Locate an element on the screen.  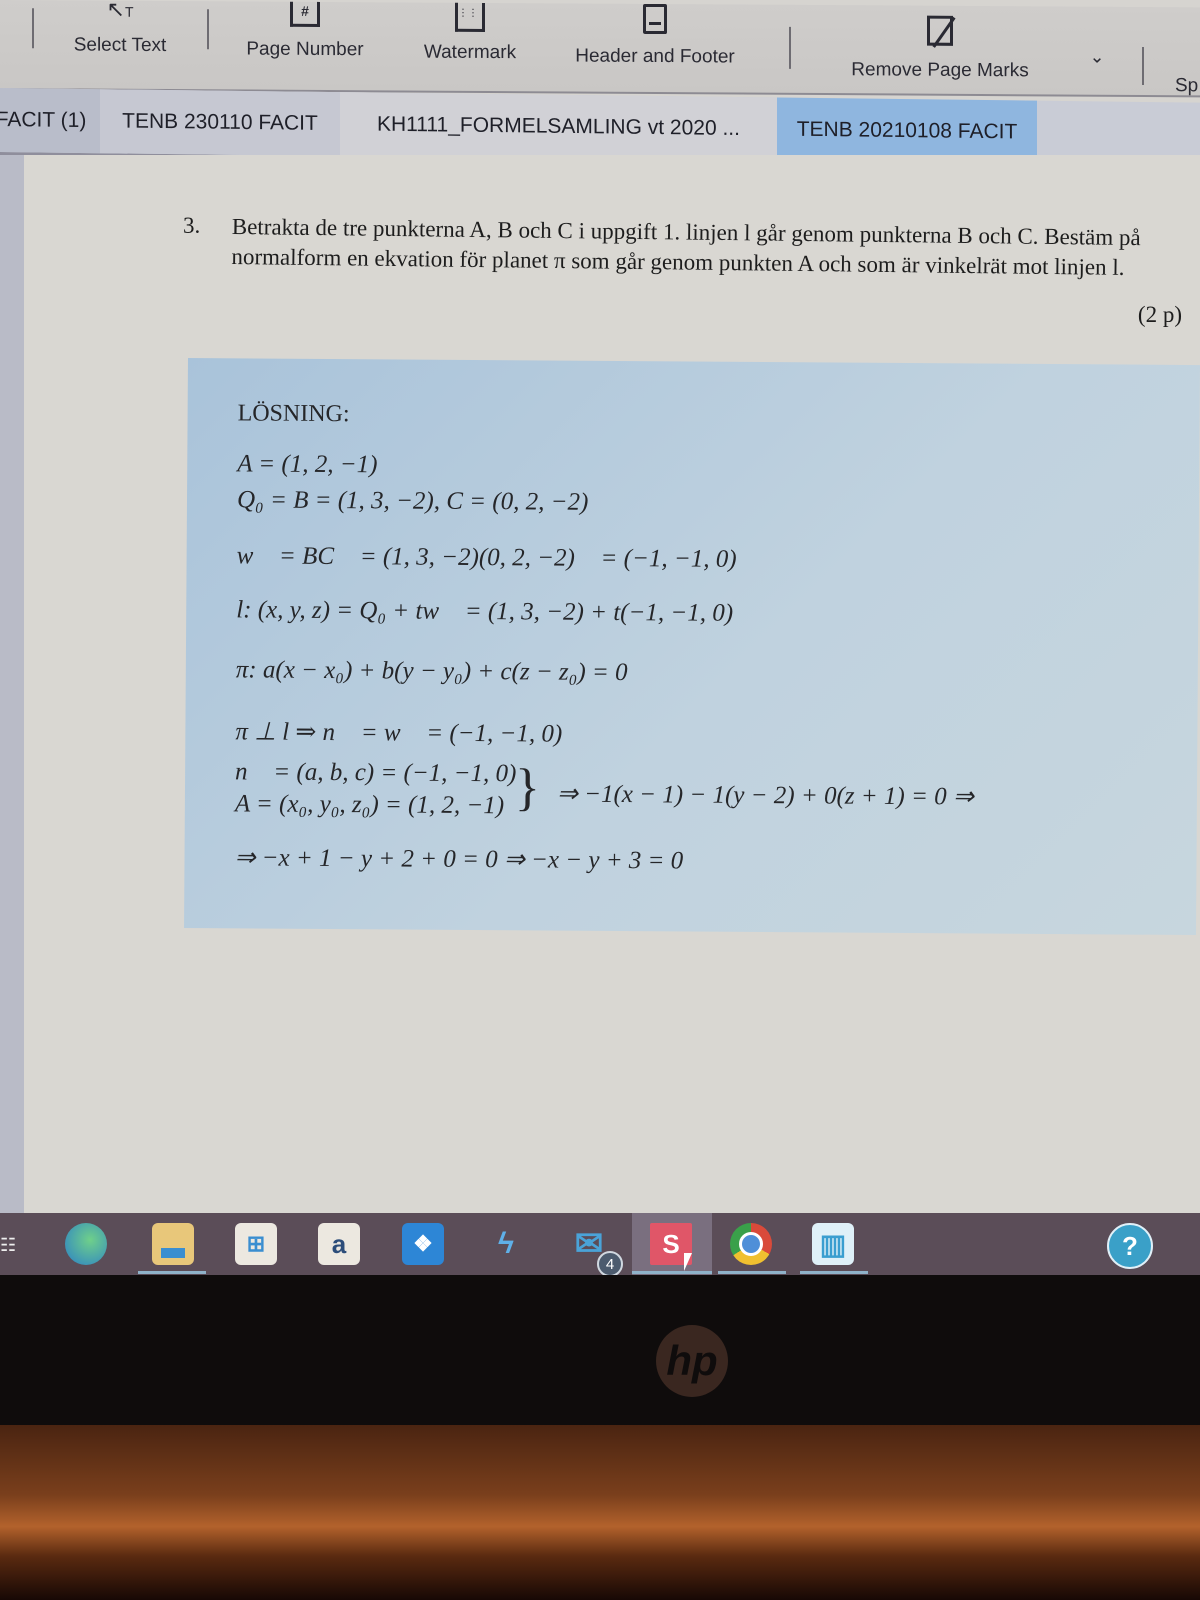
page-number-label: Page Number is located at coordinates (305, 49).